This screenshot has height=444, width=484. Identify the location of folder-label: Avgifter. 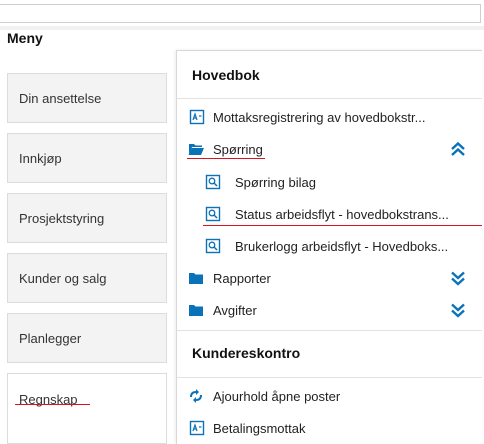
(235, 310).